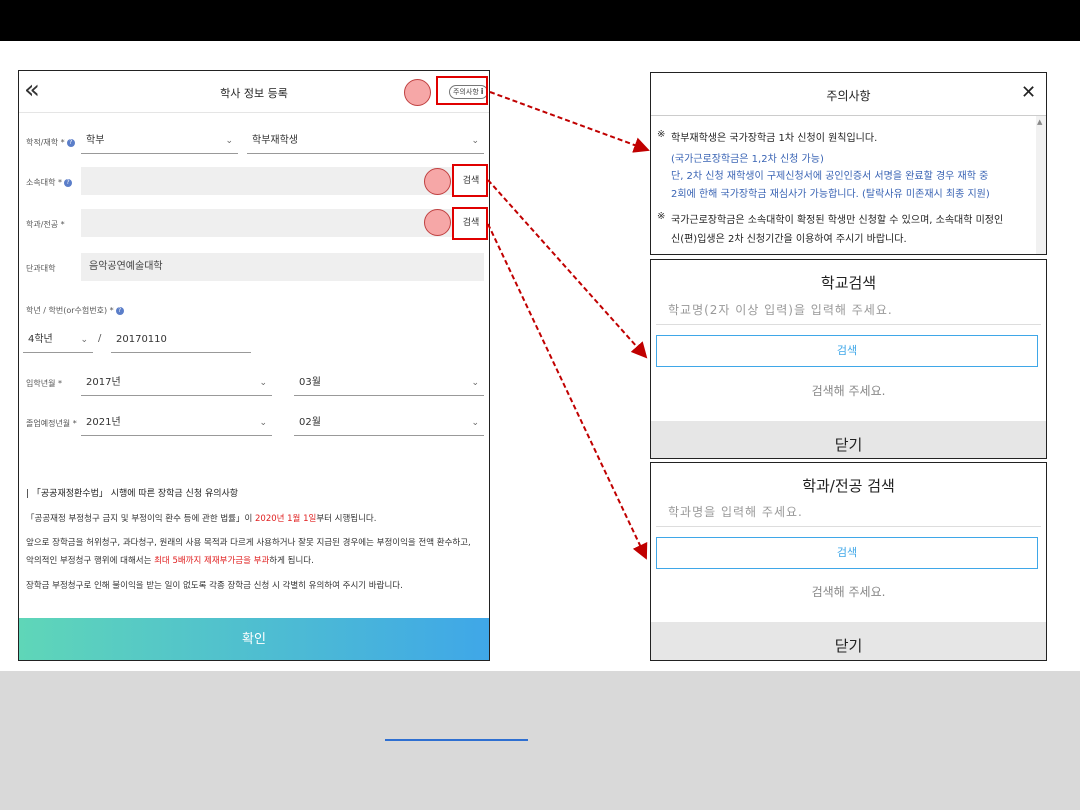 This screenshot has height=810, width=1080. I want to click on highlight-notice-button, so click(462, 90).